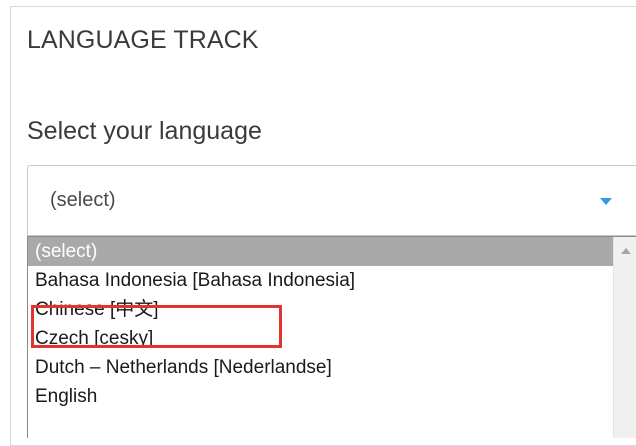  Describe the element at coordinates (626, 251) in the screenshot. I see `arrow-up-icon` at that location.